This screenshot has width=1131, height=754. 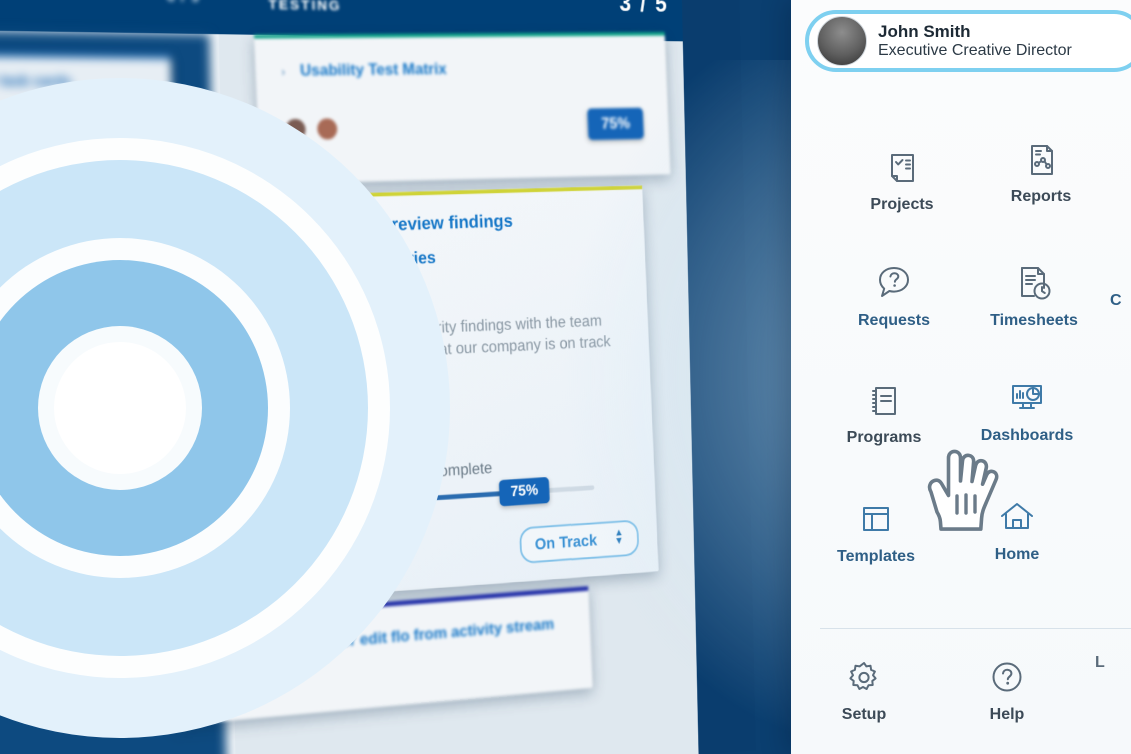 What do you see at coordinates (1007, 714) in the screenshot?
I see `menu-item-label: Help` at bounding box center [1007, 714].